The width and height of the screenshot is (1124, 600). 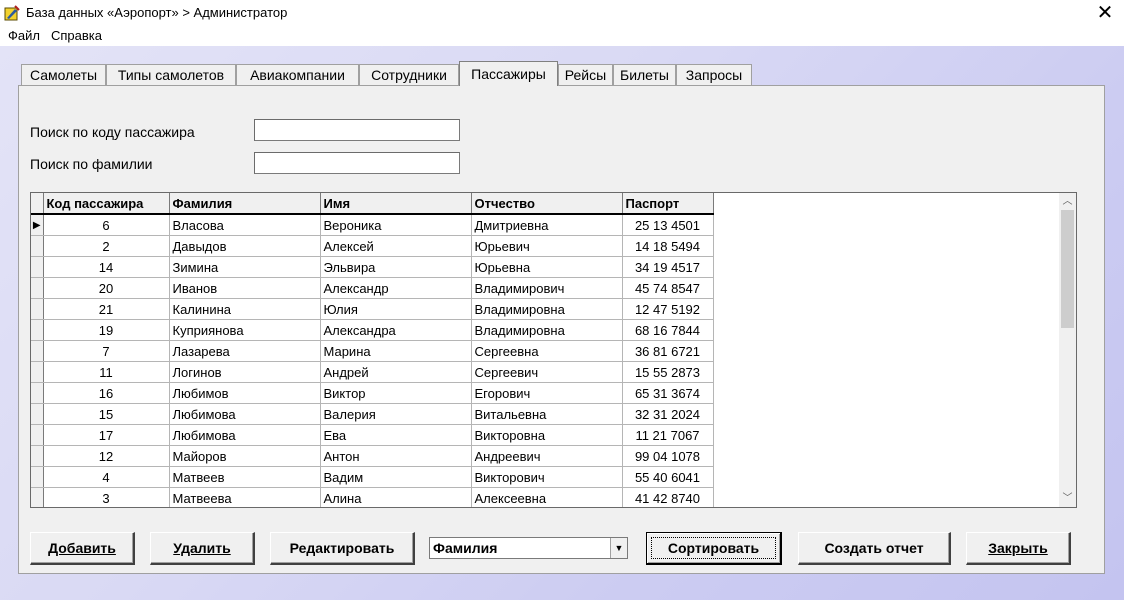 What do you see at coordinates (76, 35) in the screenshot?
I see `menu-help: Справка` at bounding box center [76, 35].